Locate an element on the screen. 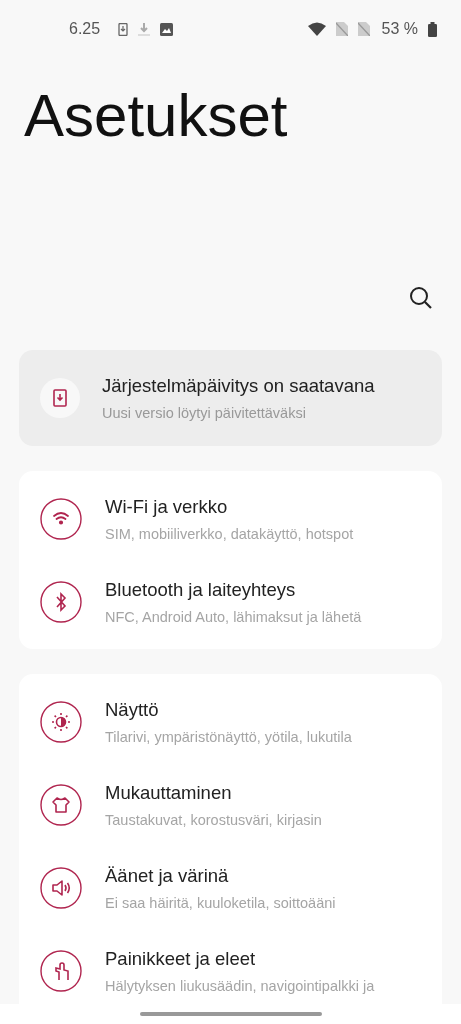 The height and width of the screenshot is (1024, 461). gesture-handle is located at coordinates (230, 1014).